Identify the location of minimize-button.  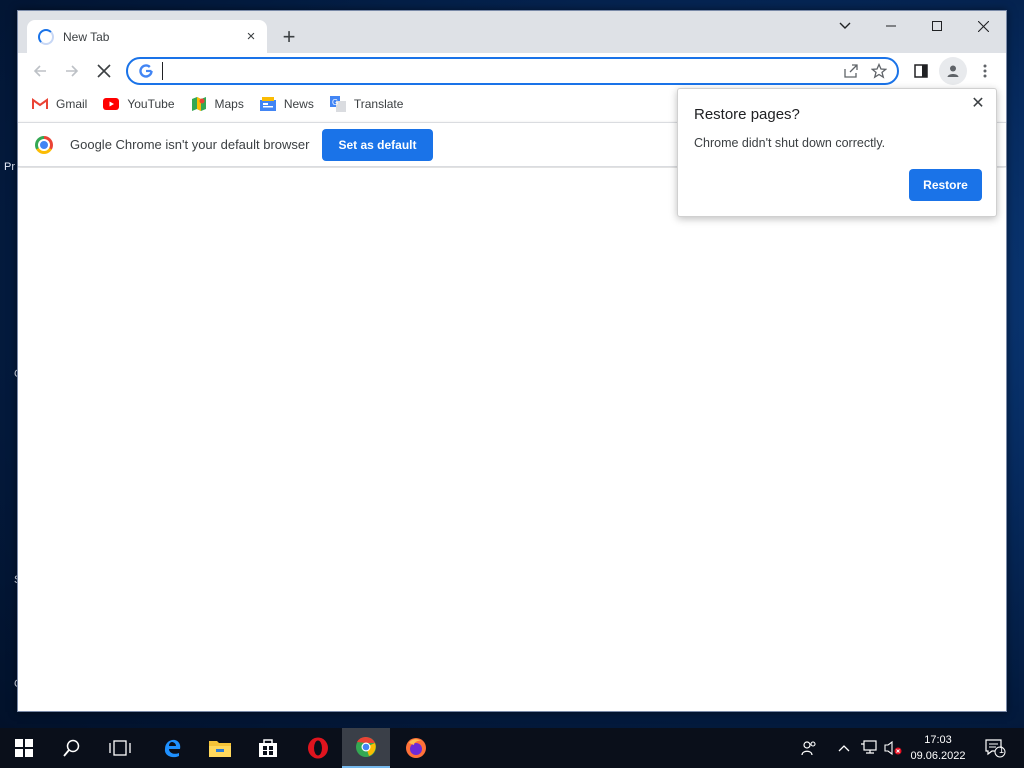
(891, 26).